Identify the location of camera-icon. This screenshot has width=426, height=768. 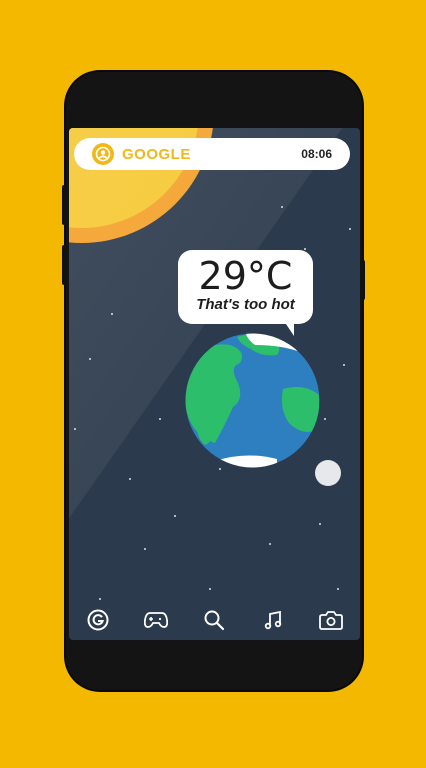
(331, 620).